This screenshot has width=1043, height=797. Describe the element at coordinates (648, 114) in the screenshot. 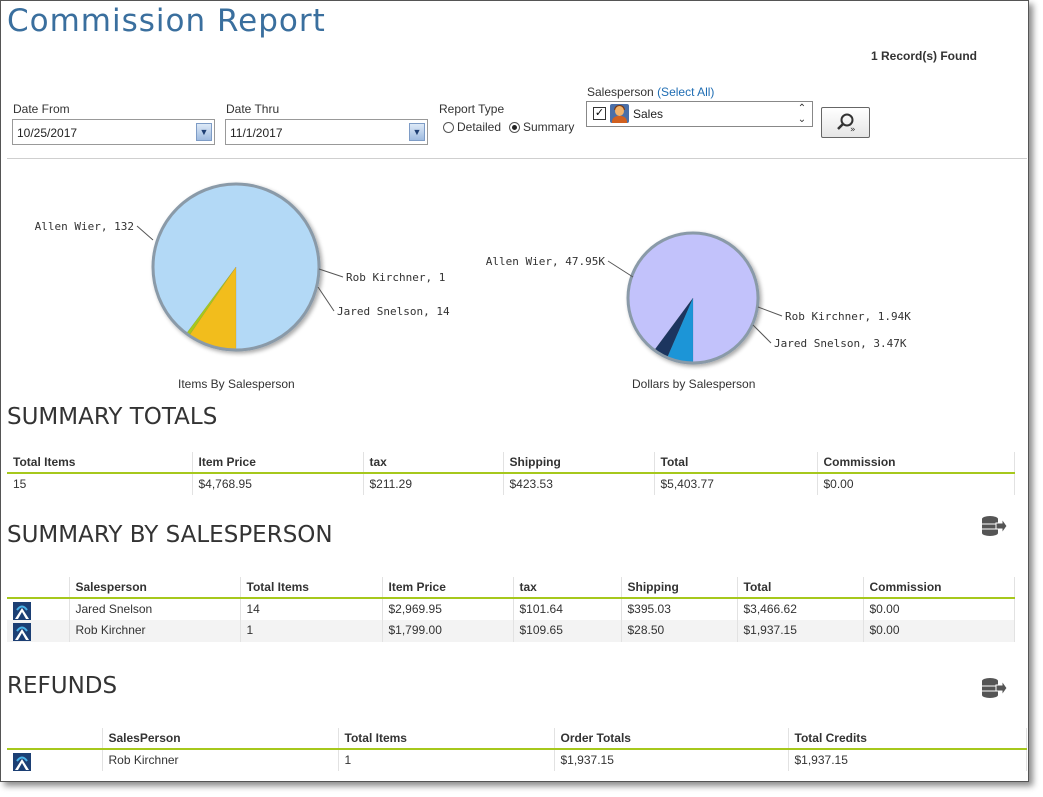

I see `salesperson-item-label: Sales` at that location.